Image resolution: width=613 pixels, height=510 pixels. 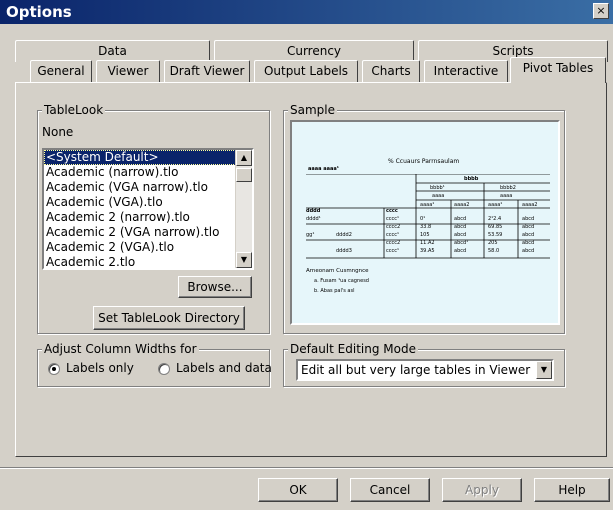 What do you see at coordinates (344, 235) in the screenshot?
I see `sample-cell: dddd2` at bounding box center [344, 235].